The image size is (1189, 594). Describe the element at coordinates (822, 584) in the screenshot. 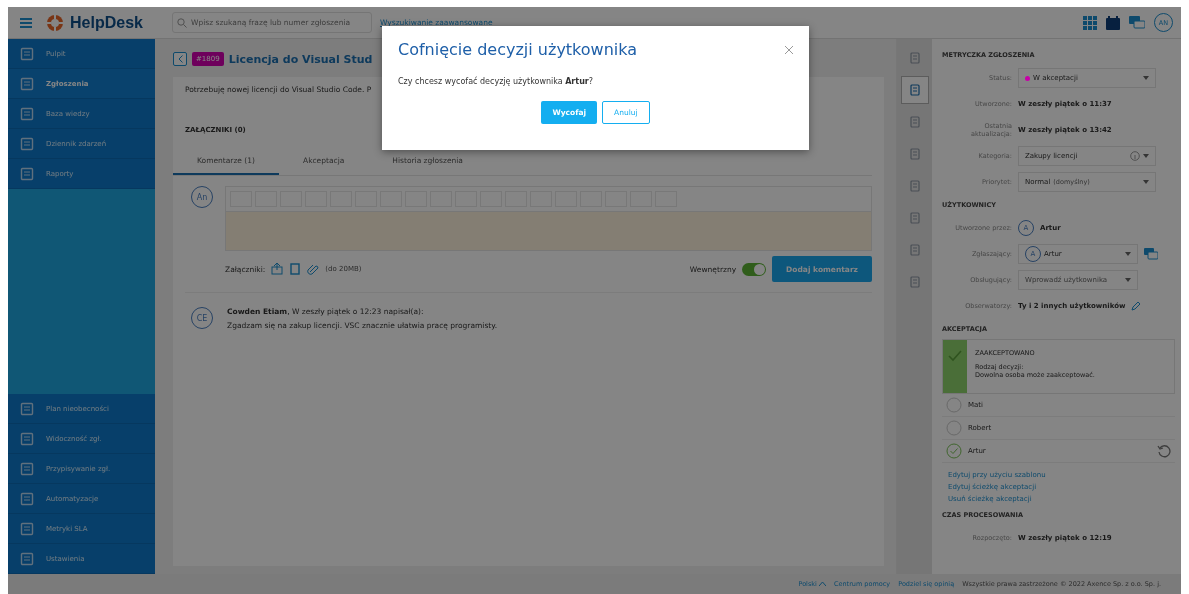

I see `caret-up-icon` at that location.